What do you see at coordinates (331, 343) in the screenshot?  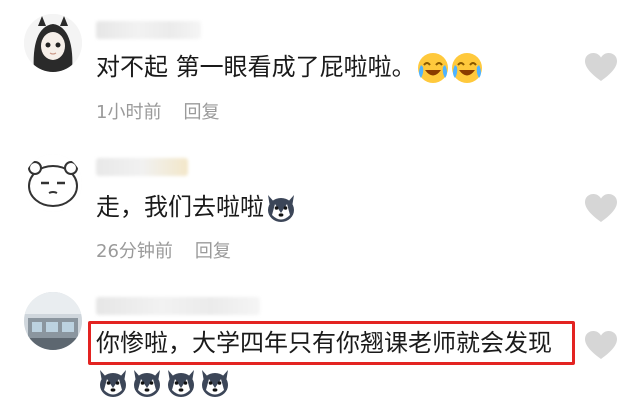 I see `highlight-box` at bounding box center [331, 343].